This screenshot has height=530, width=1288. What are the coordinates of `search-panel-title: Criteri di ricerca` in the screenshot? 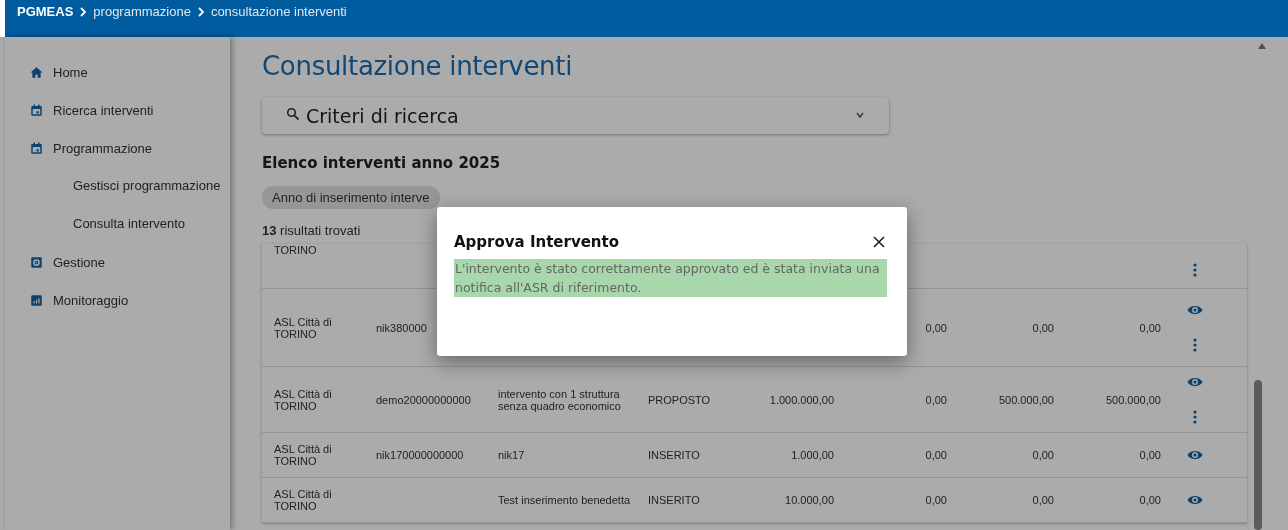 It's located at (383, 115).